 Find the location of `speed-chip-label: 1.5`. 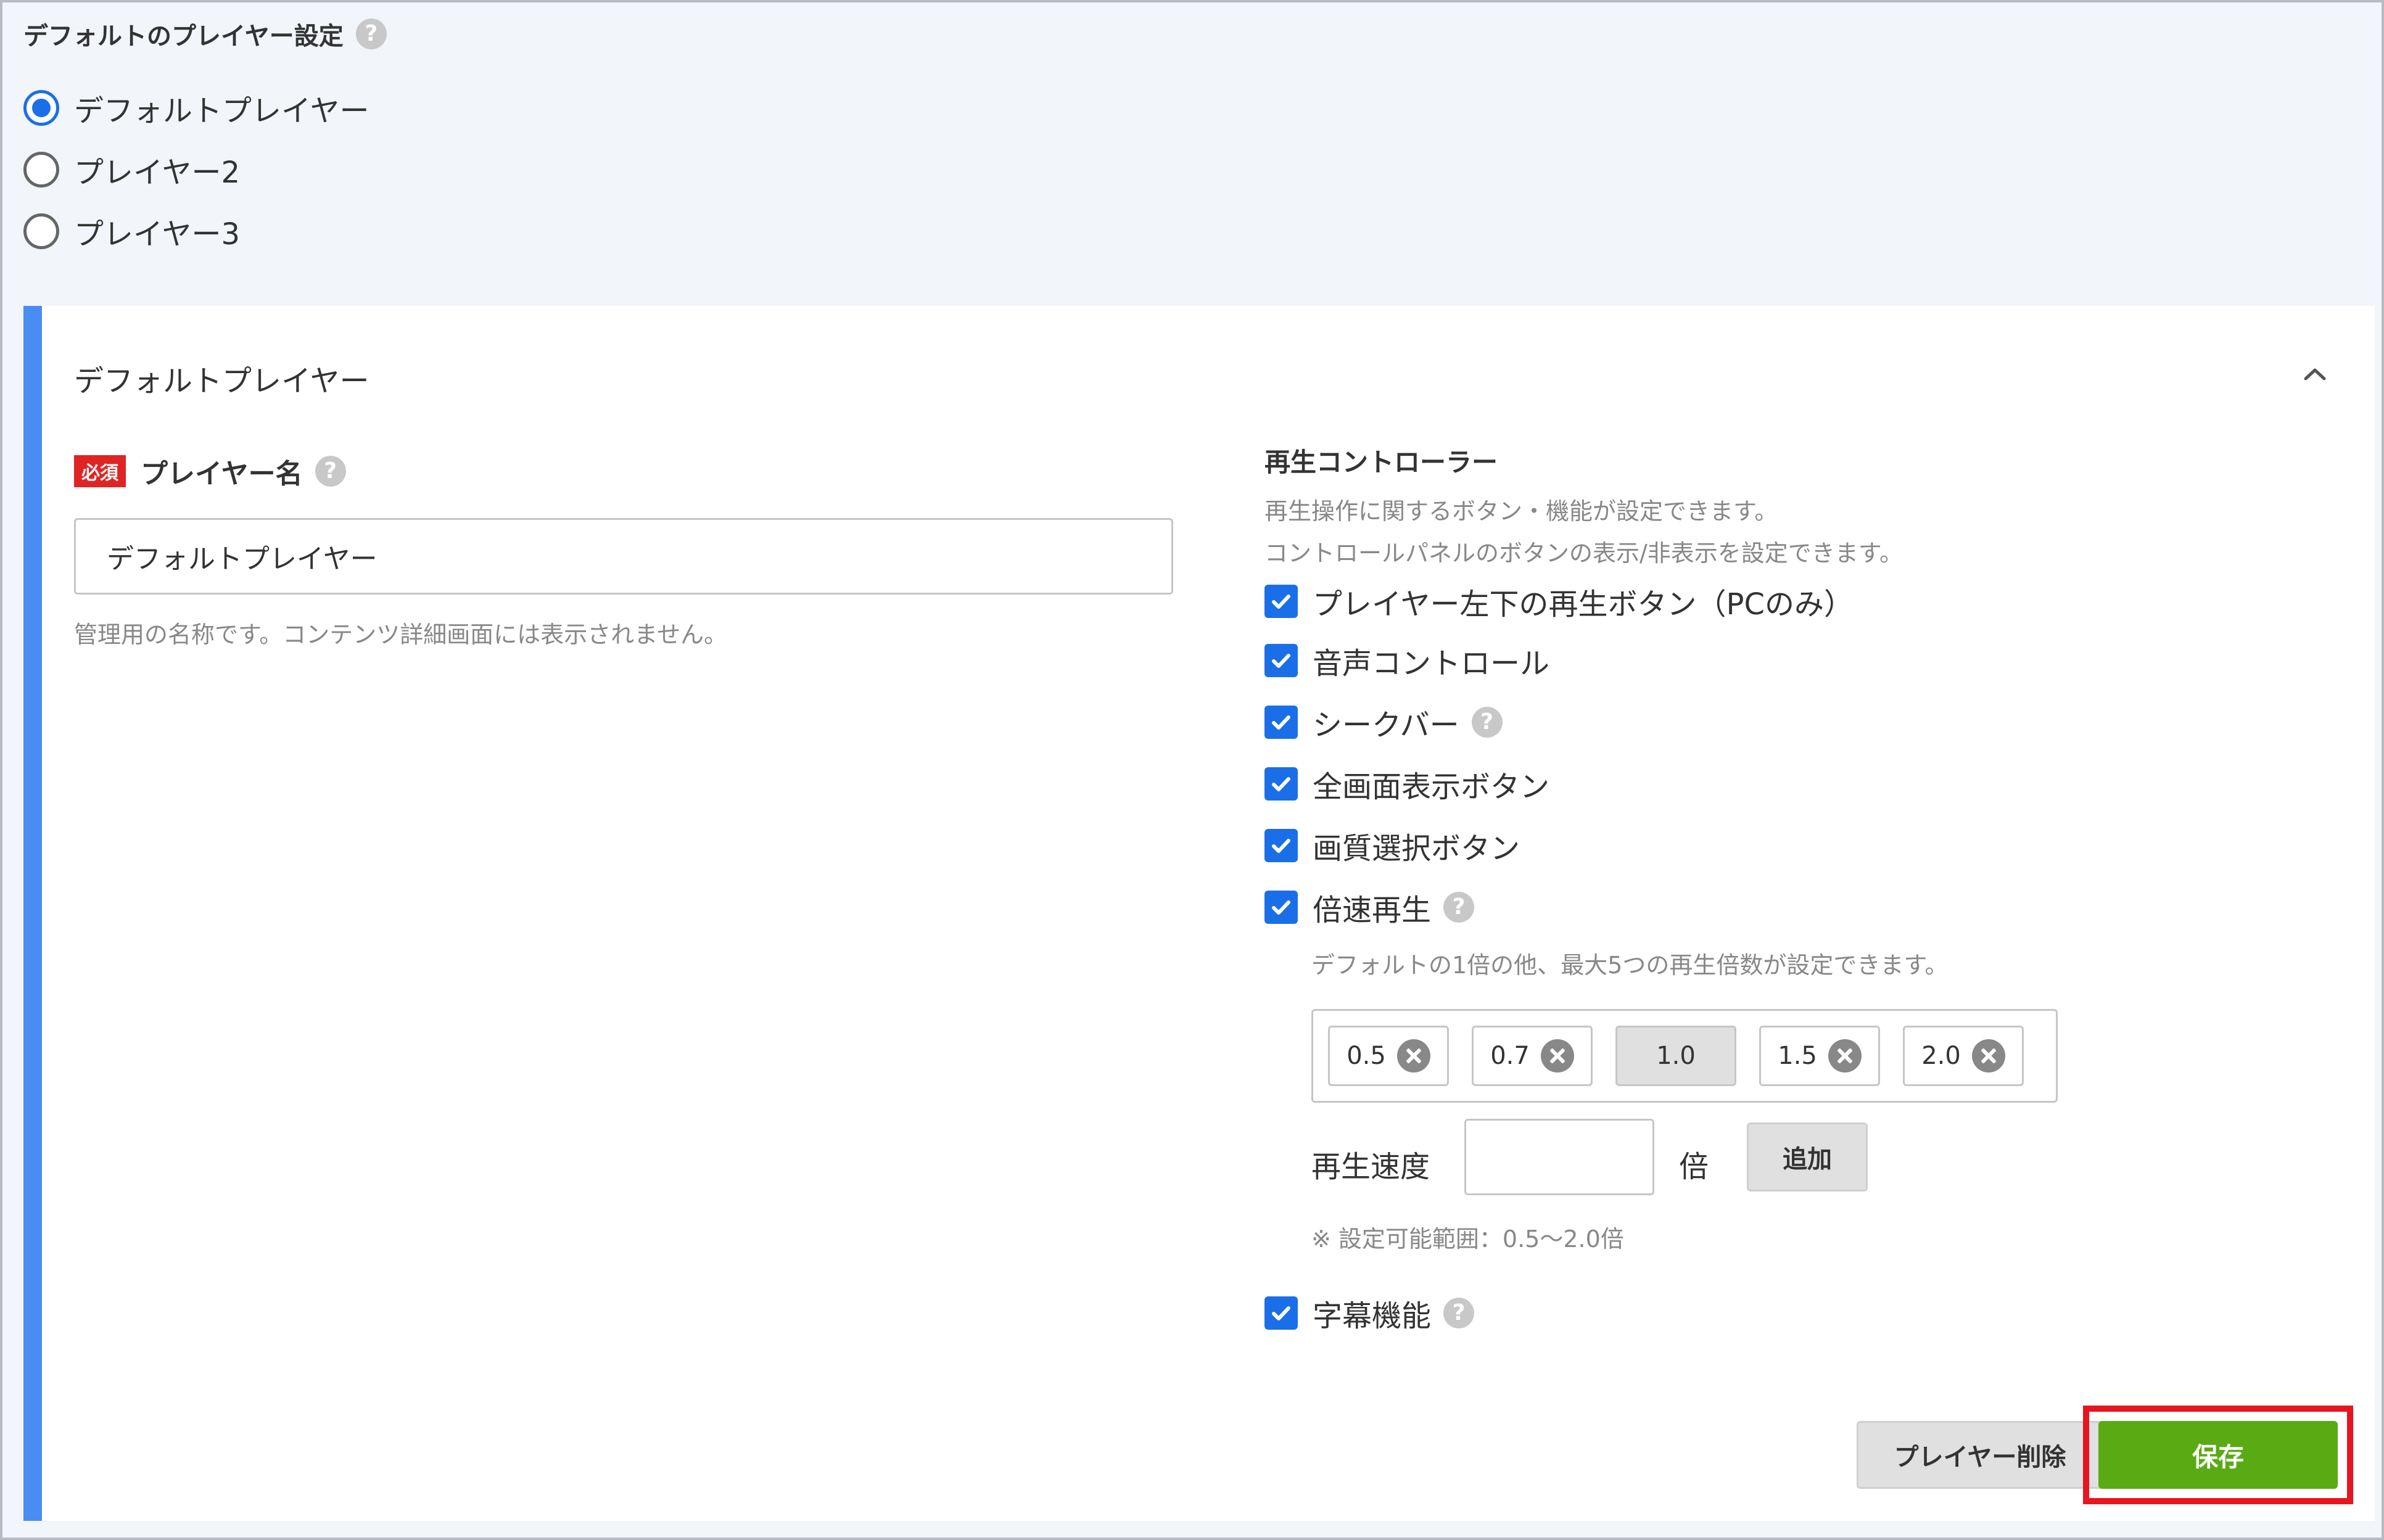

speed-chip-label: 1.5 is located at coordinates (1797, 1056).